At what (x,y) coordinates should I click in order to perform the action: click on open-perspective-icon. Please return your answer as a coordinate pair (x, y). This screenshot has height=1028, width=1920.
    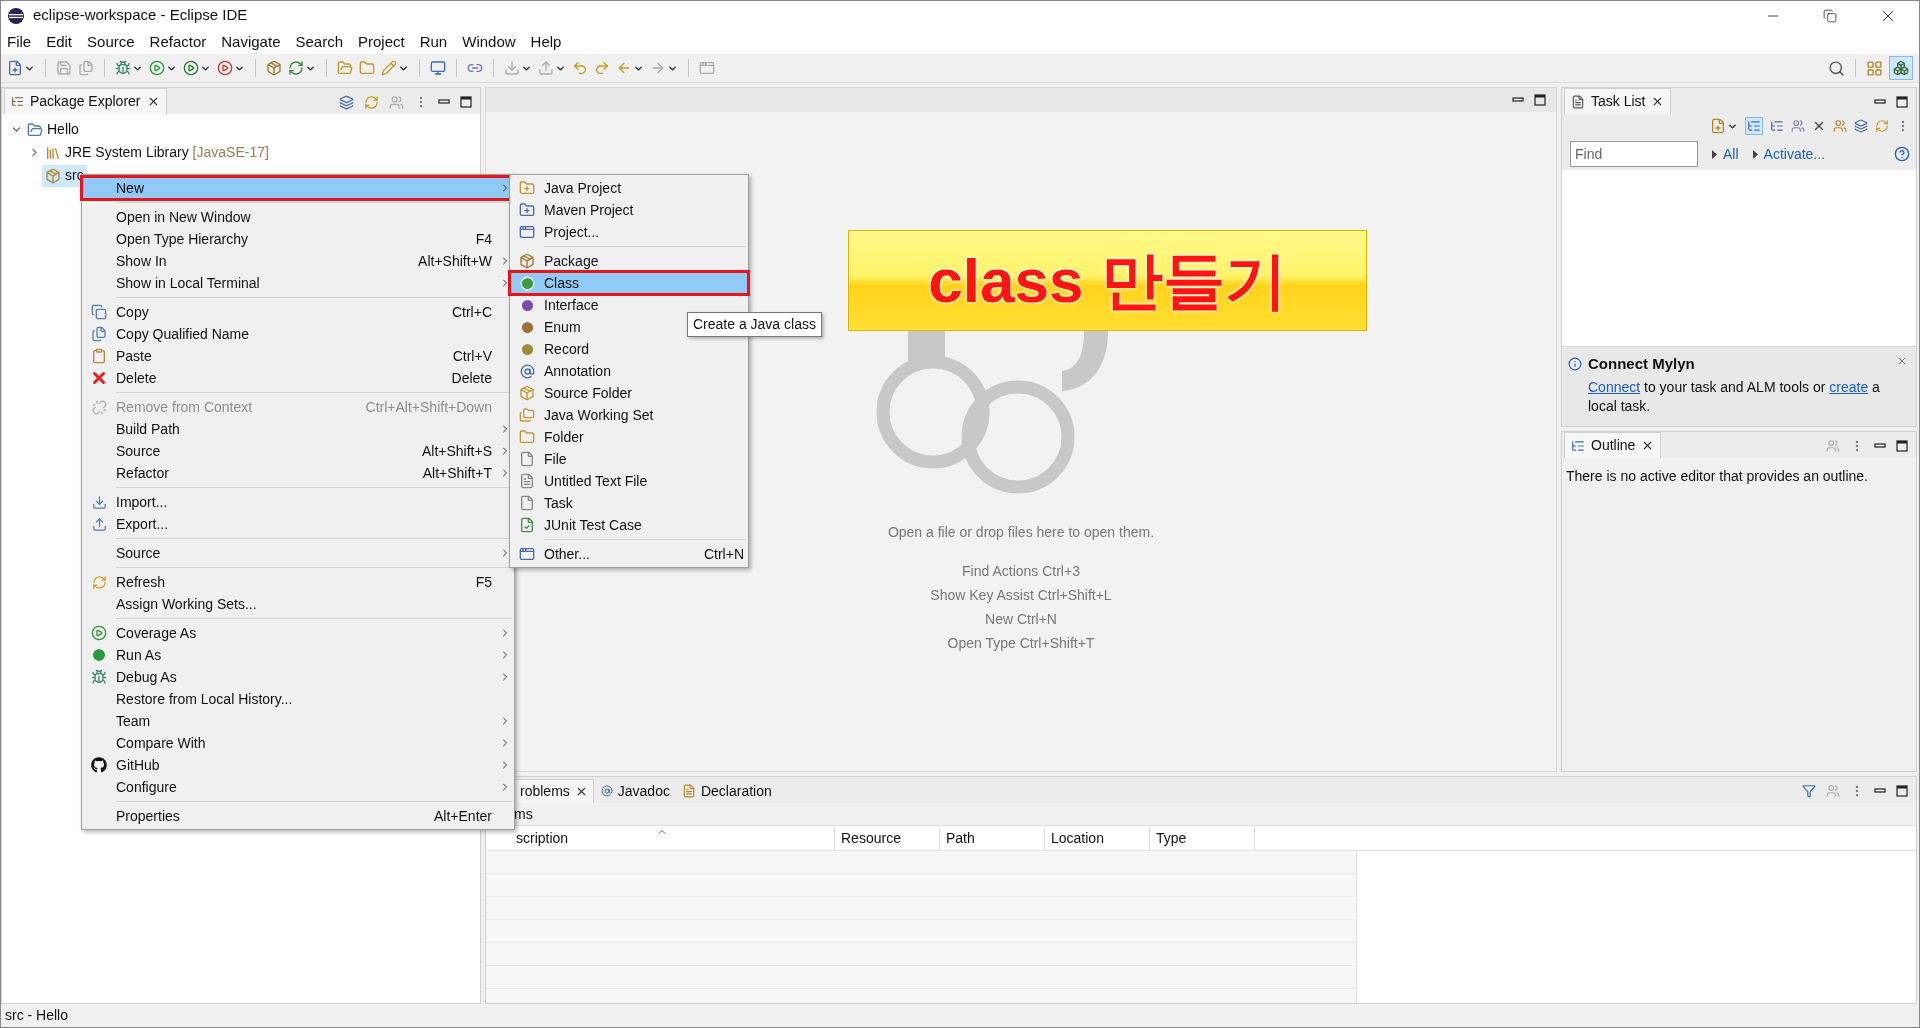
    Looking at the image, I should click on (1874, 68).